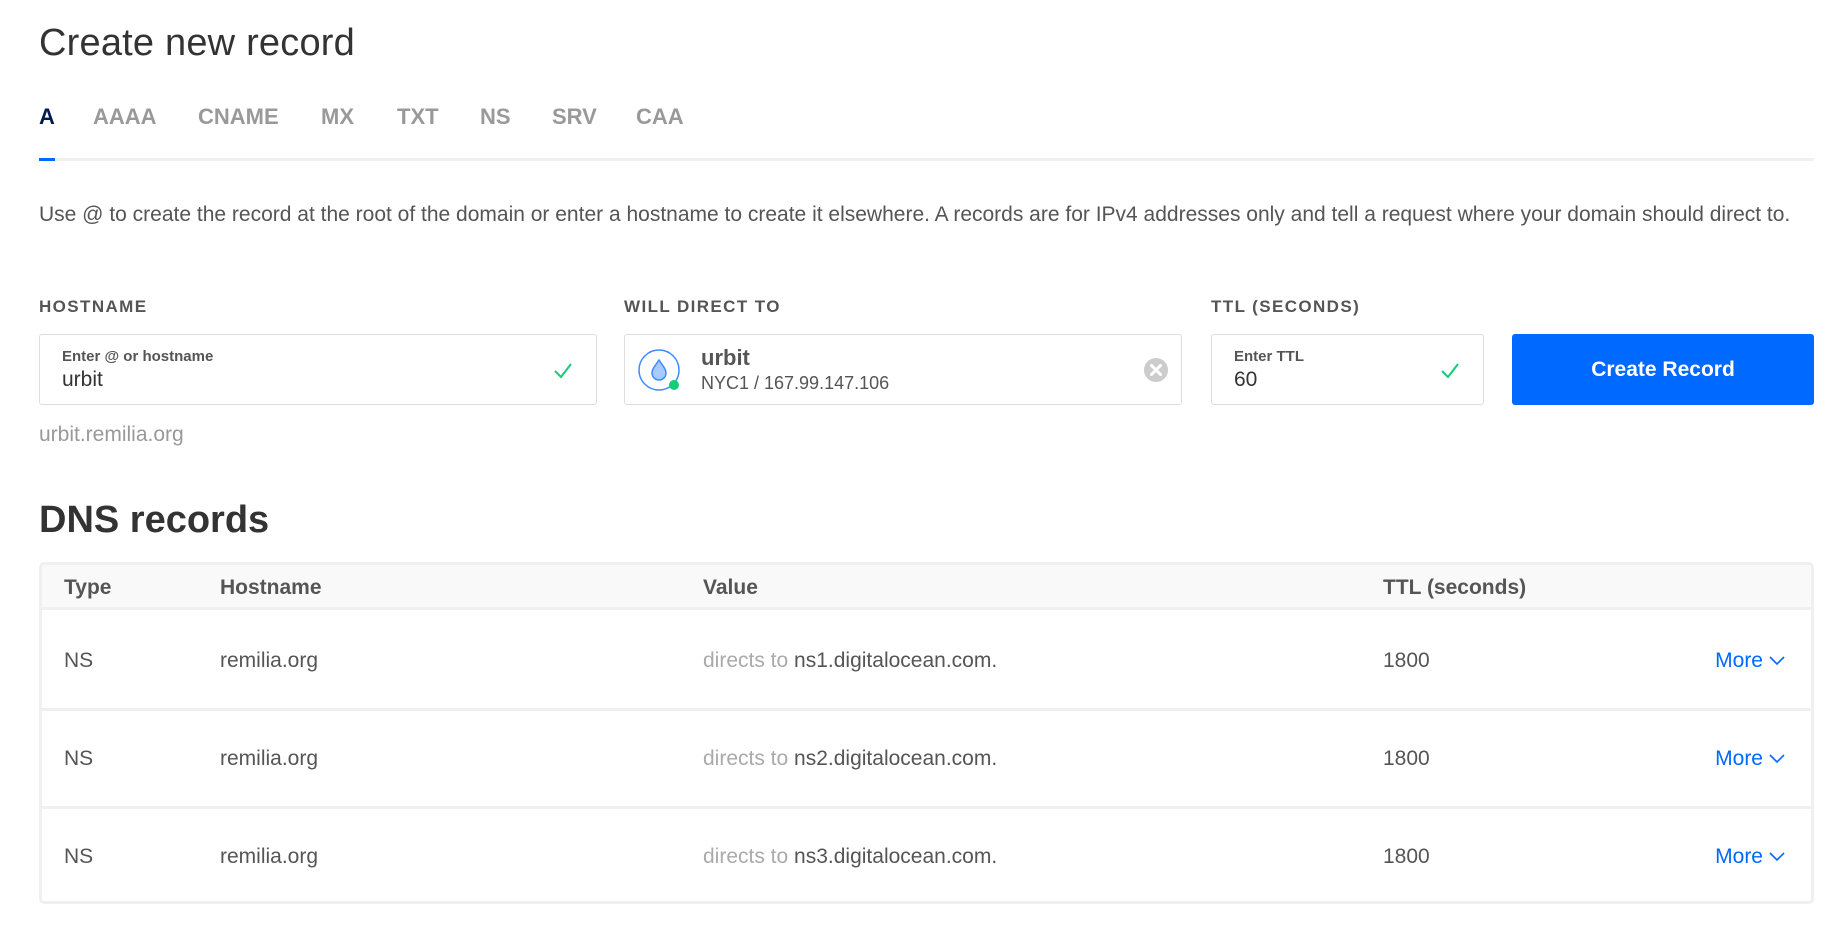 The height and width of the screenshot is (934, 1839). What do you see at coordinates (702, 306) in the screenshot?
I see `direct-to-label: WILL DIRECT TO` at bounding box center [702, 306].